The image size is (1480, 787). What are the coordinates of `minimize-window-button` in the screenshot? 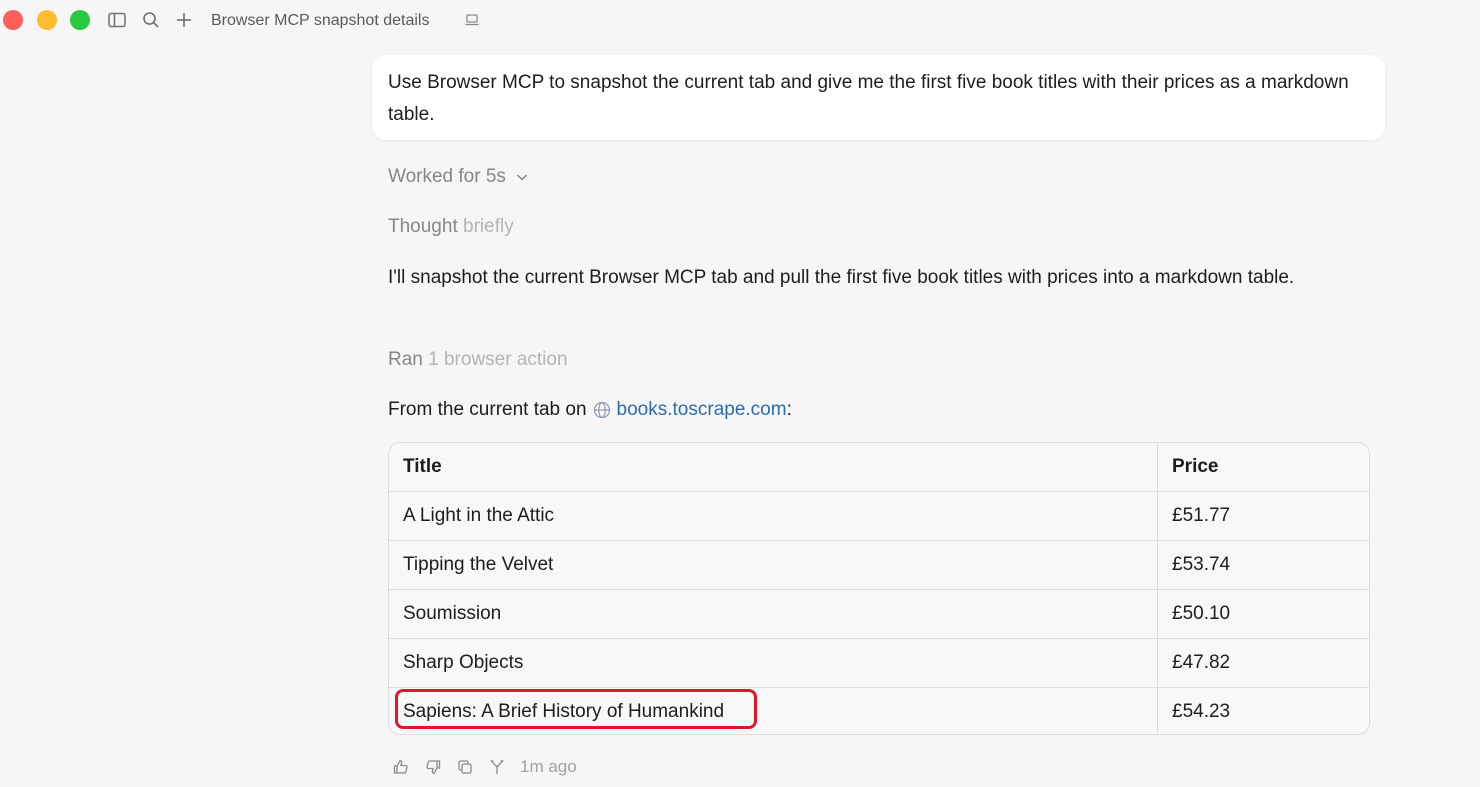 It's located at (47, 20).